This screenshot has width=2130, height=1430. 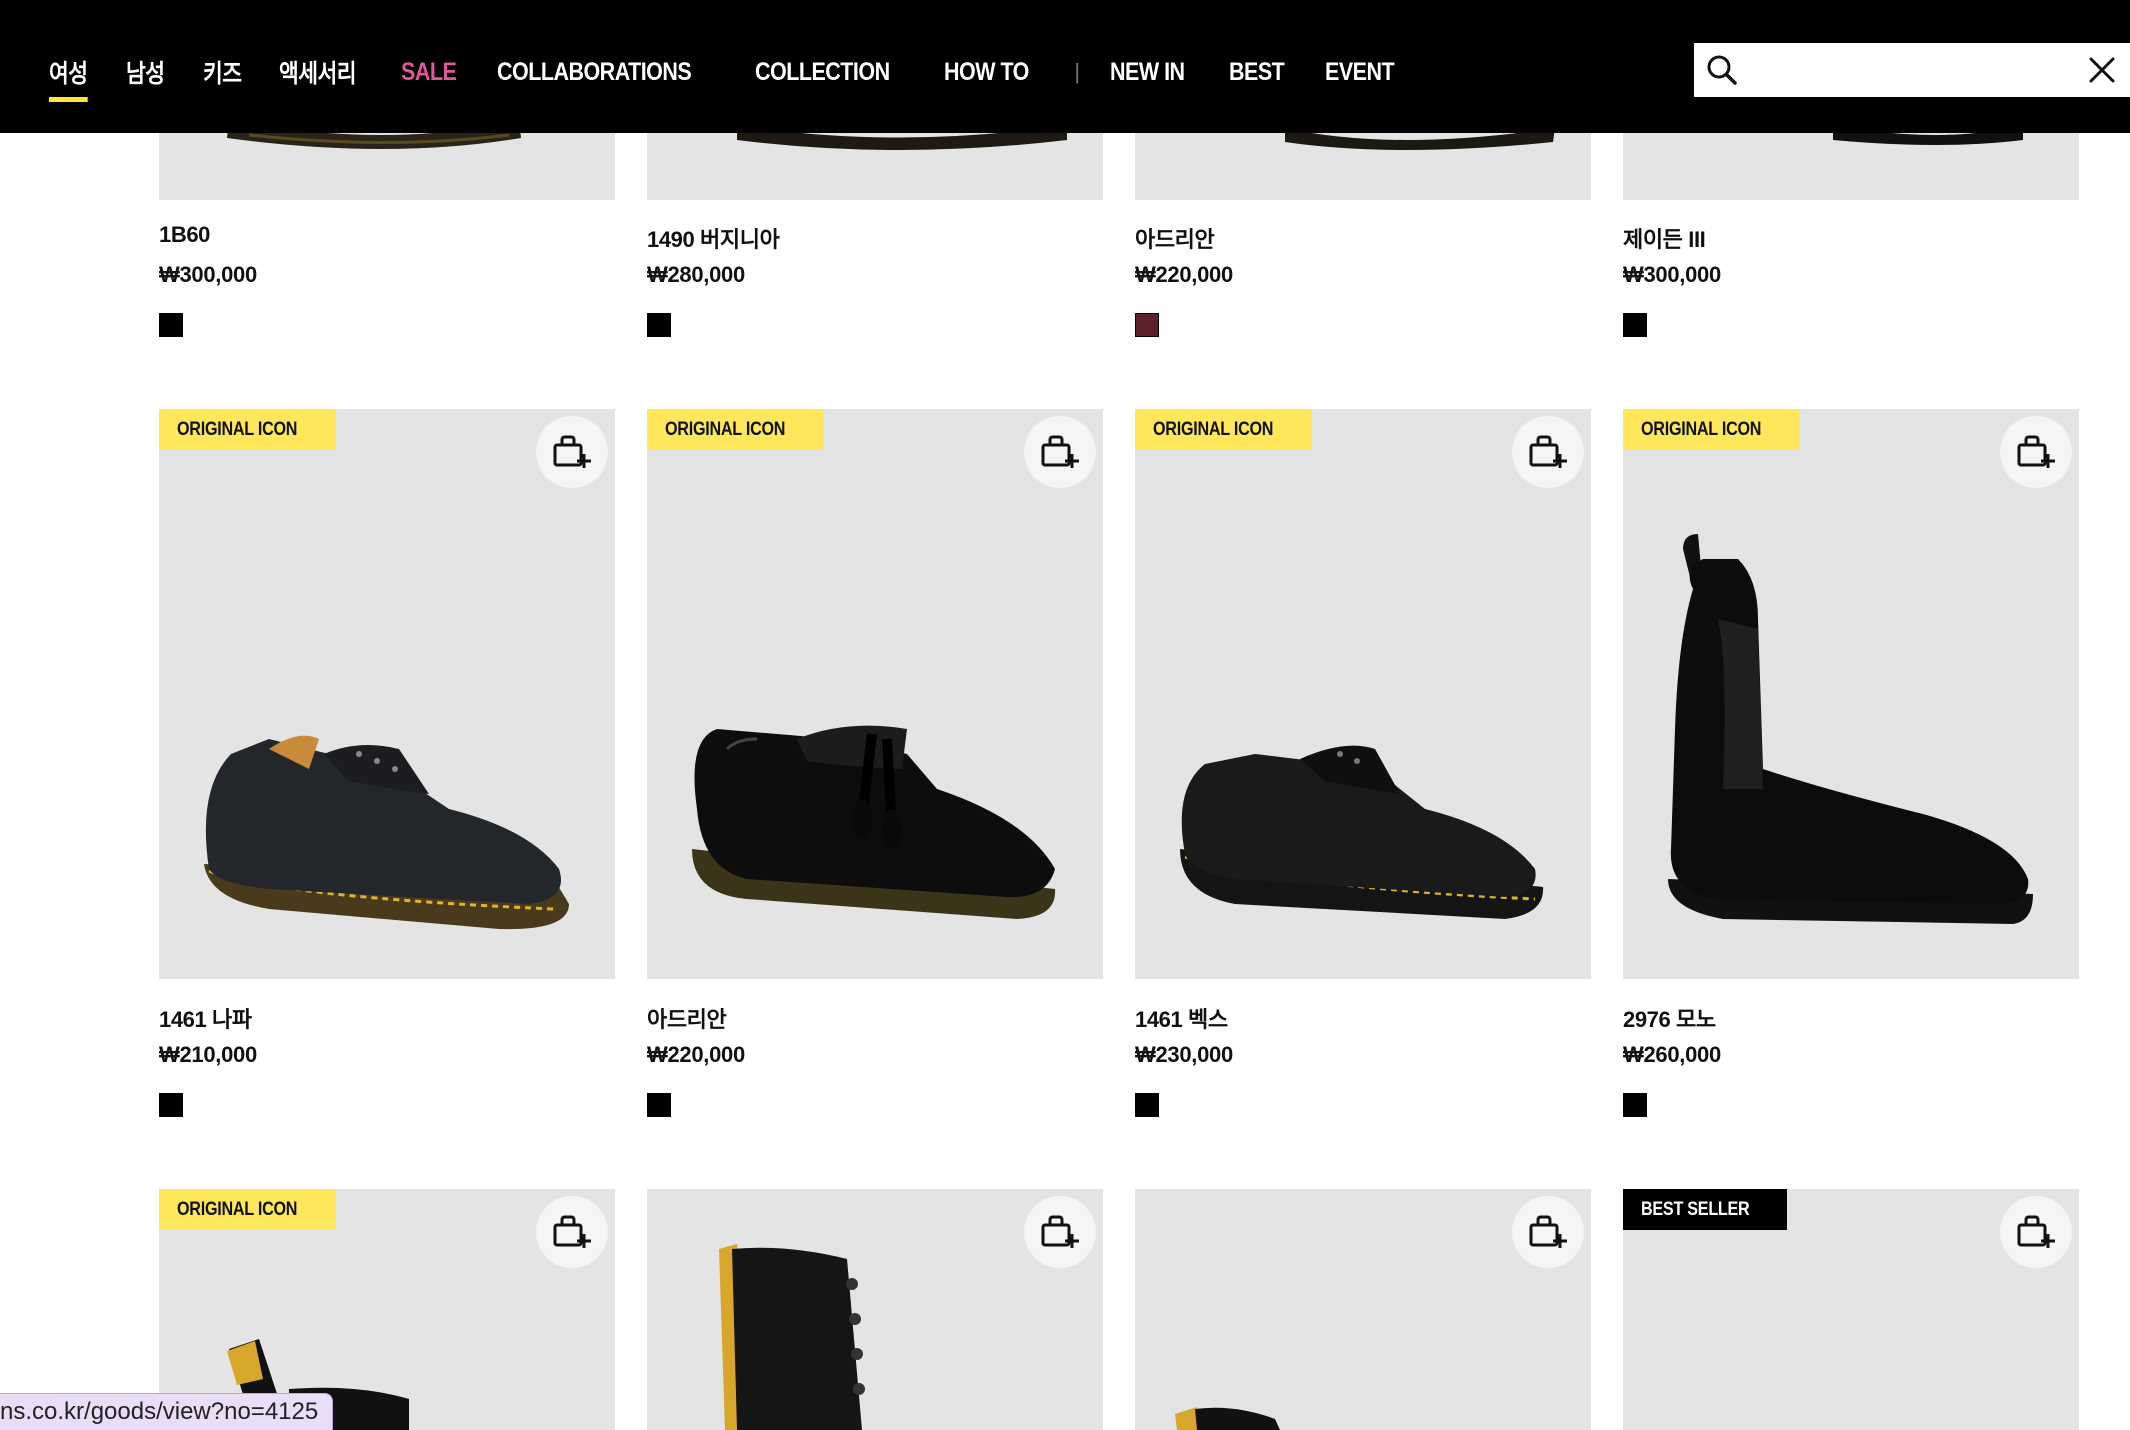 What do you see at coordinates (68, 78) in the screenshot?
I see `nav-item-women: 여성` at bounding box center [68, 78].